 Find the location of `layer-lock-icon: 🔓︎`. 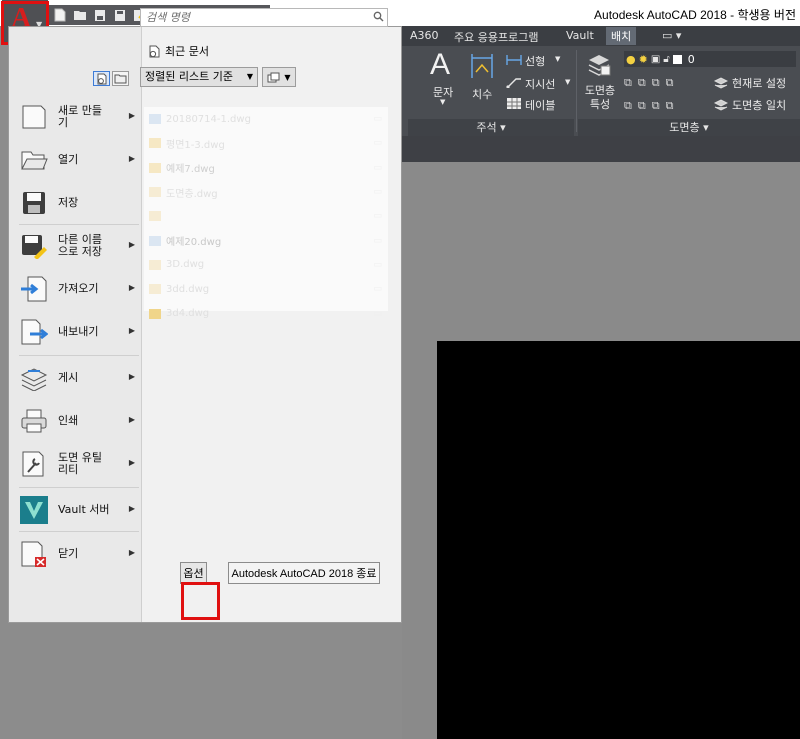

layer-lock-icon: 🔓︎ is located at coordinates (666, 59).